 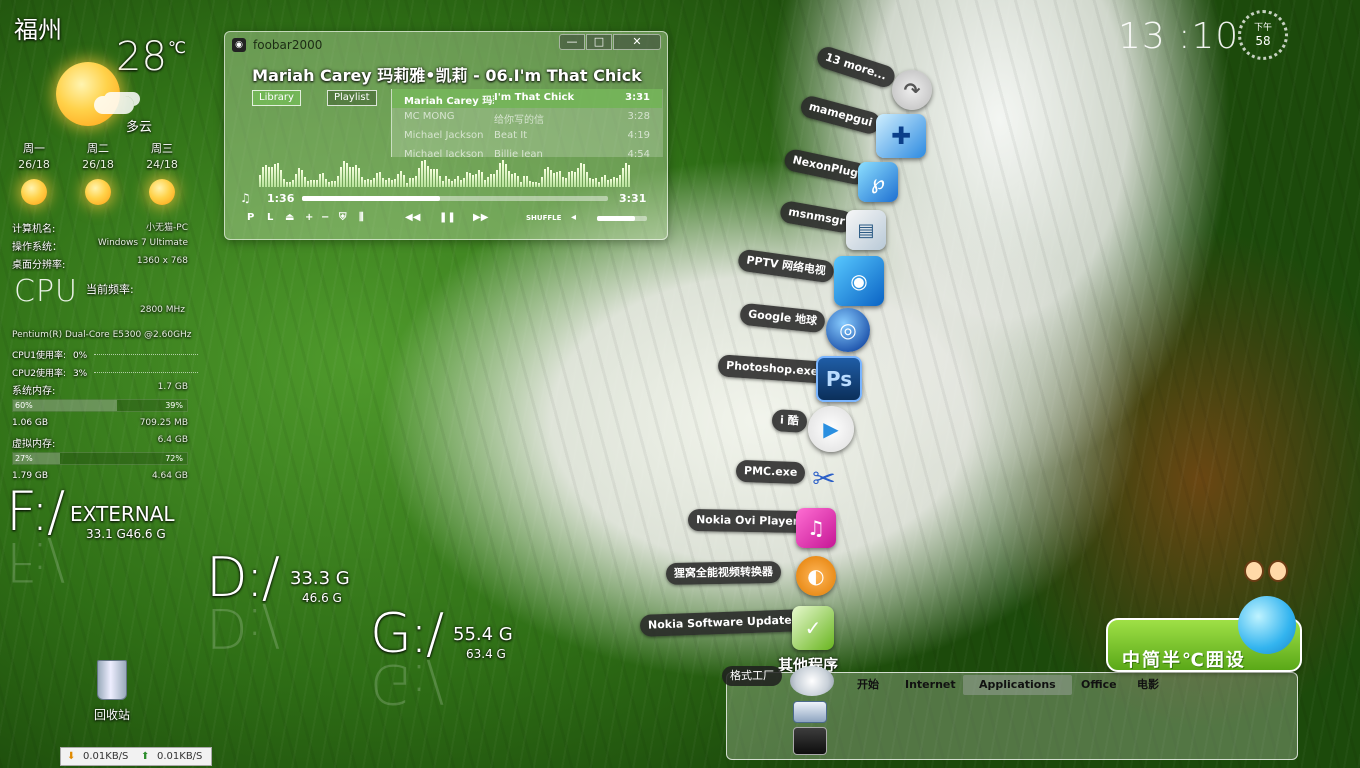 What do you see at coordinates (325, 217) in the screenshot?
I see `remove-button: −` at bounding box center [325, 217].